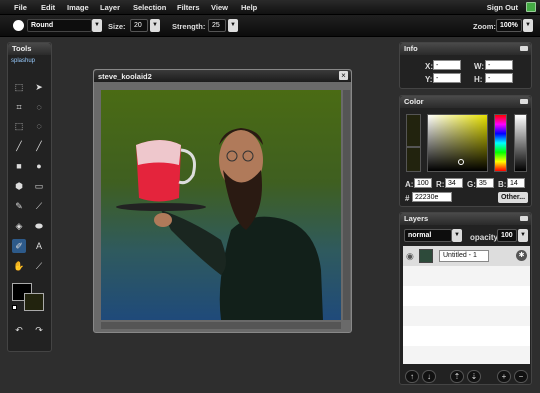 Image resolution: width=540 pixels, height=393 pixels. I want to click on w-label: W:, so click(479, 66).